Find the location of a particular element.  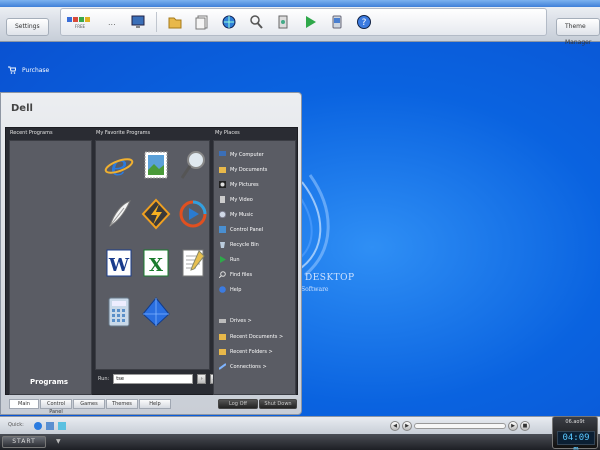

programs-button: Programs is located at coordinates (49, 382).